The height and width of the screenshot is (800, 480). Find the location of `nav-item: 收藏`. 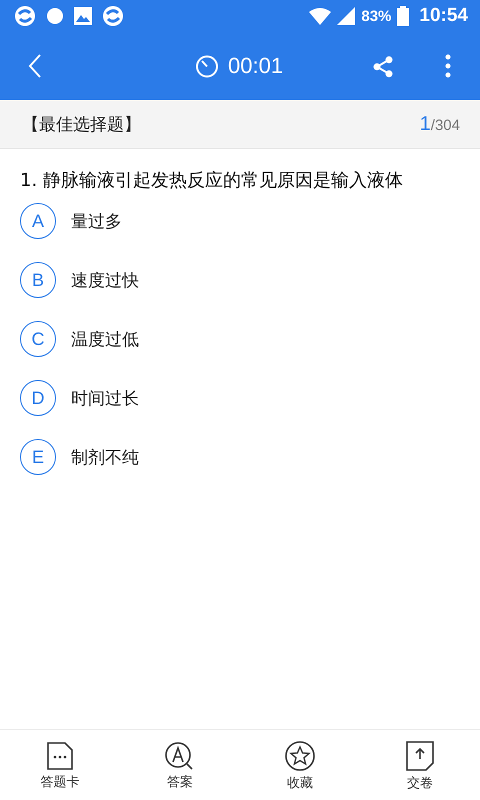

nav-item: 收藏 is located at coordinates (300, 766).